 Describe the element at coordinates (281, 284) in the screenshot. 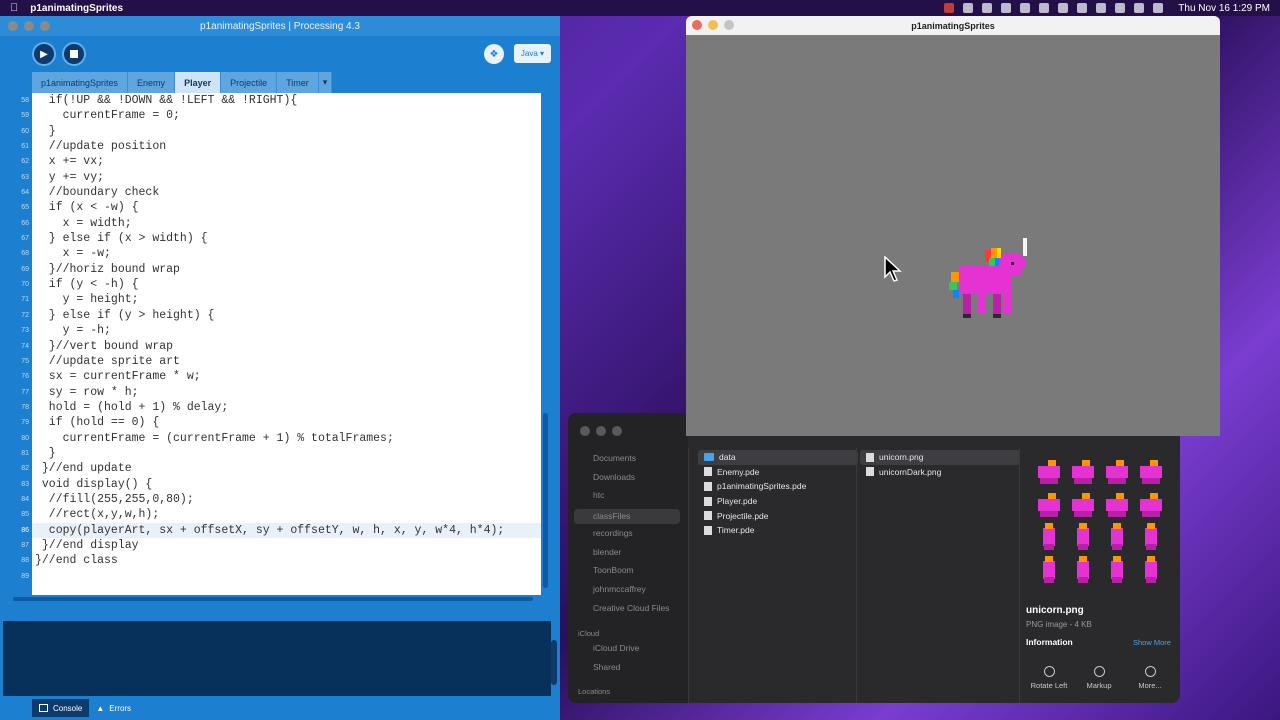

I see `code-line: 70 if (y < -h) {` at that location.